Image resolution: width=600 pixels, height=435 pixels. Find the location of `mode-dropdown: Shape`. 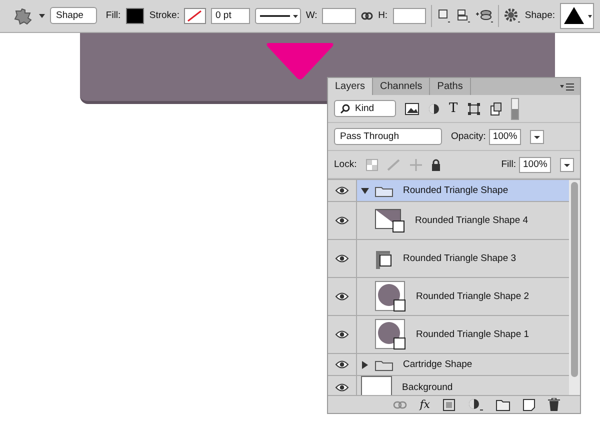

mode-dropdown: Shape is located at coordinates (73, 15).